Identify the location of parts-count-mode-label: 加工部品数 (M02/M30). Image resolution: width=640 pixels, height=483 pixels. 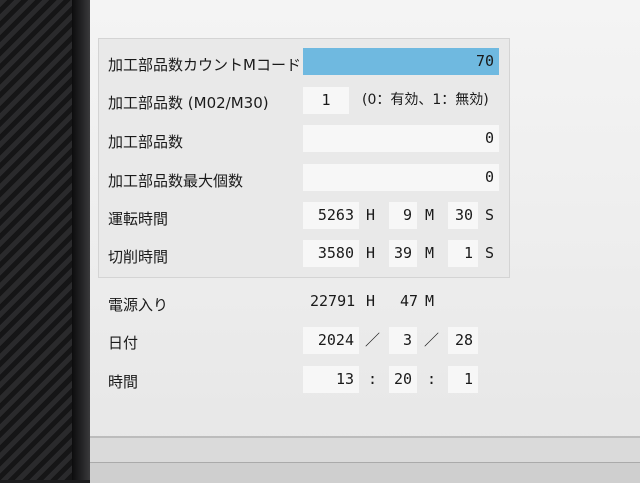
(188, 103).